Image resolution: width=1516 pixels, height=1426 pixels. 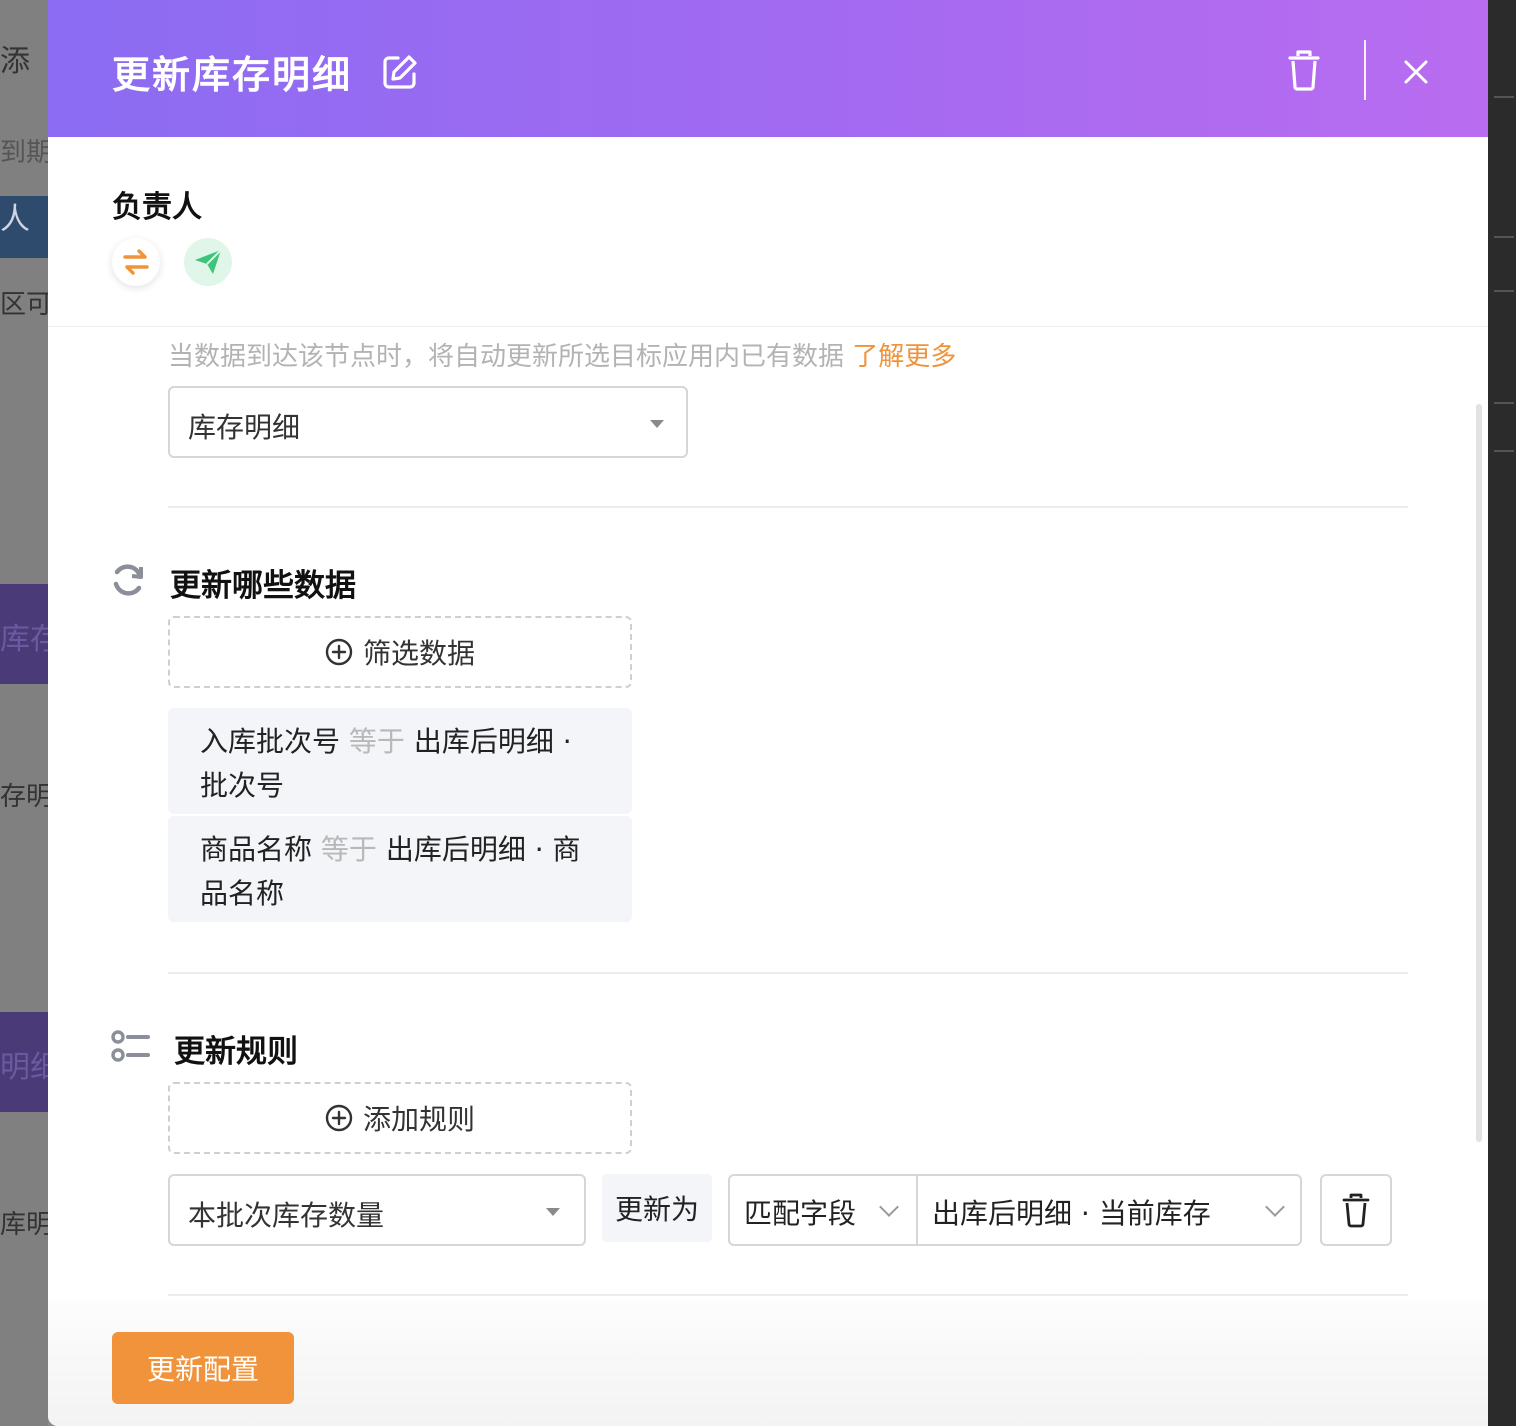 I want to click on target-app-select: 库存明细, so click(x=428, y=422).